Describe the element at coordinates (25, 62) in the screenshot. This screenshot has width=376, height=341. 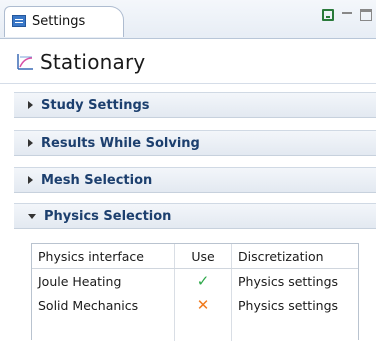
I see `stationary-study-icon` at that location.